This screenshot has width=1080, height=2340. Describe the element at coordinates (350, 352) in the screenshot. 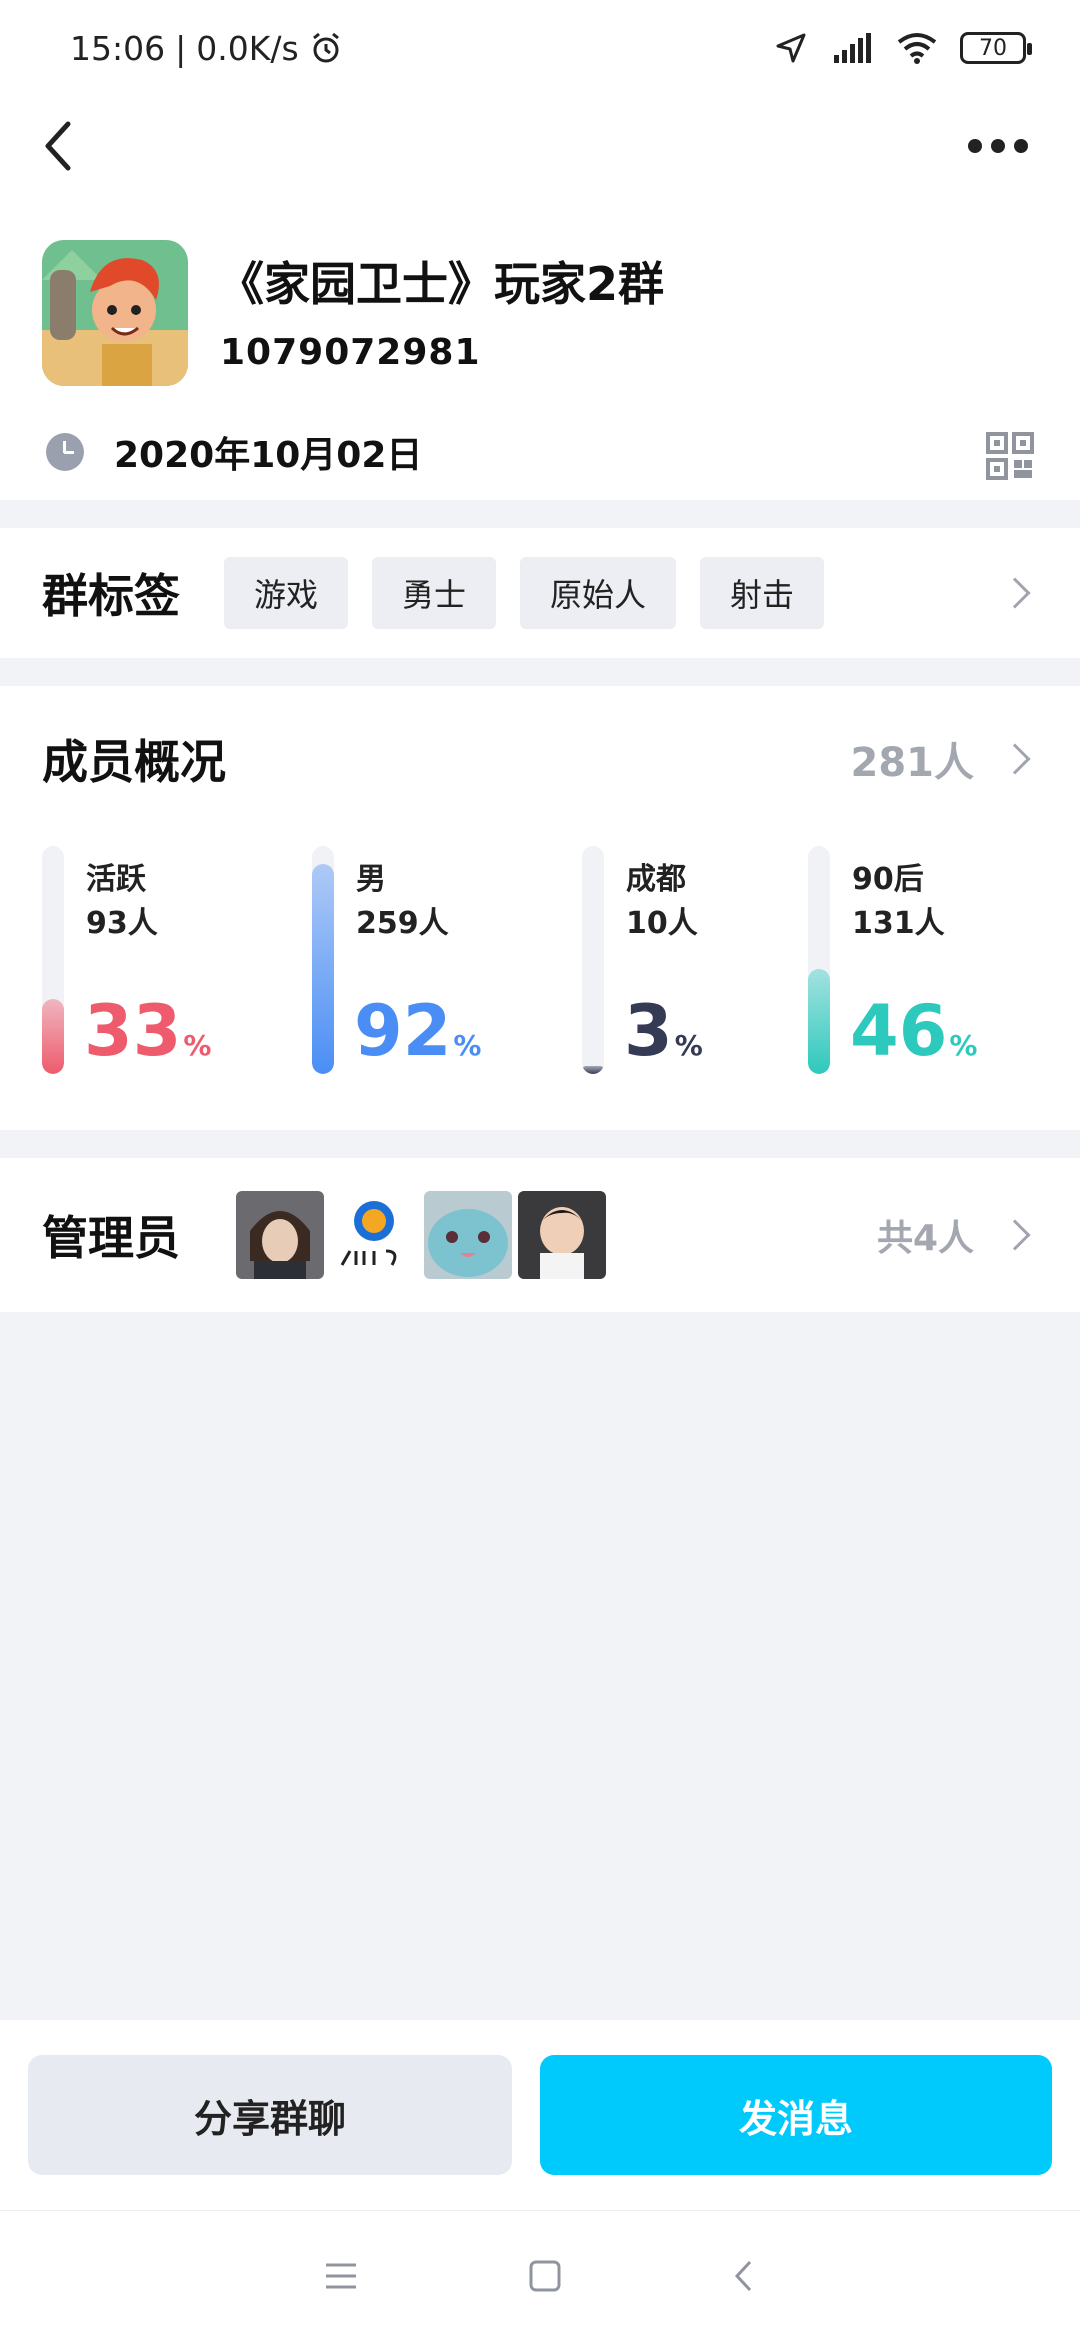

I see `group-id: 1079072981` at that location.